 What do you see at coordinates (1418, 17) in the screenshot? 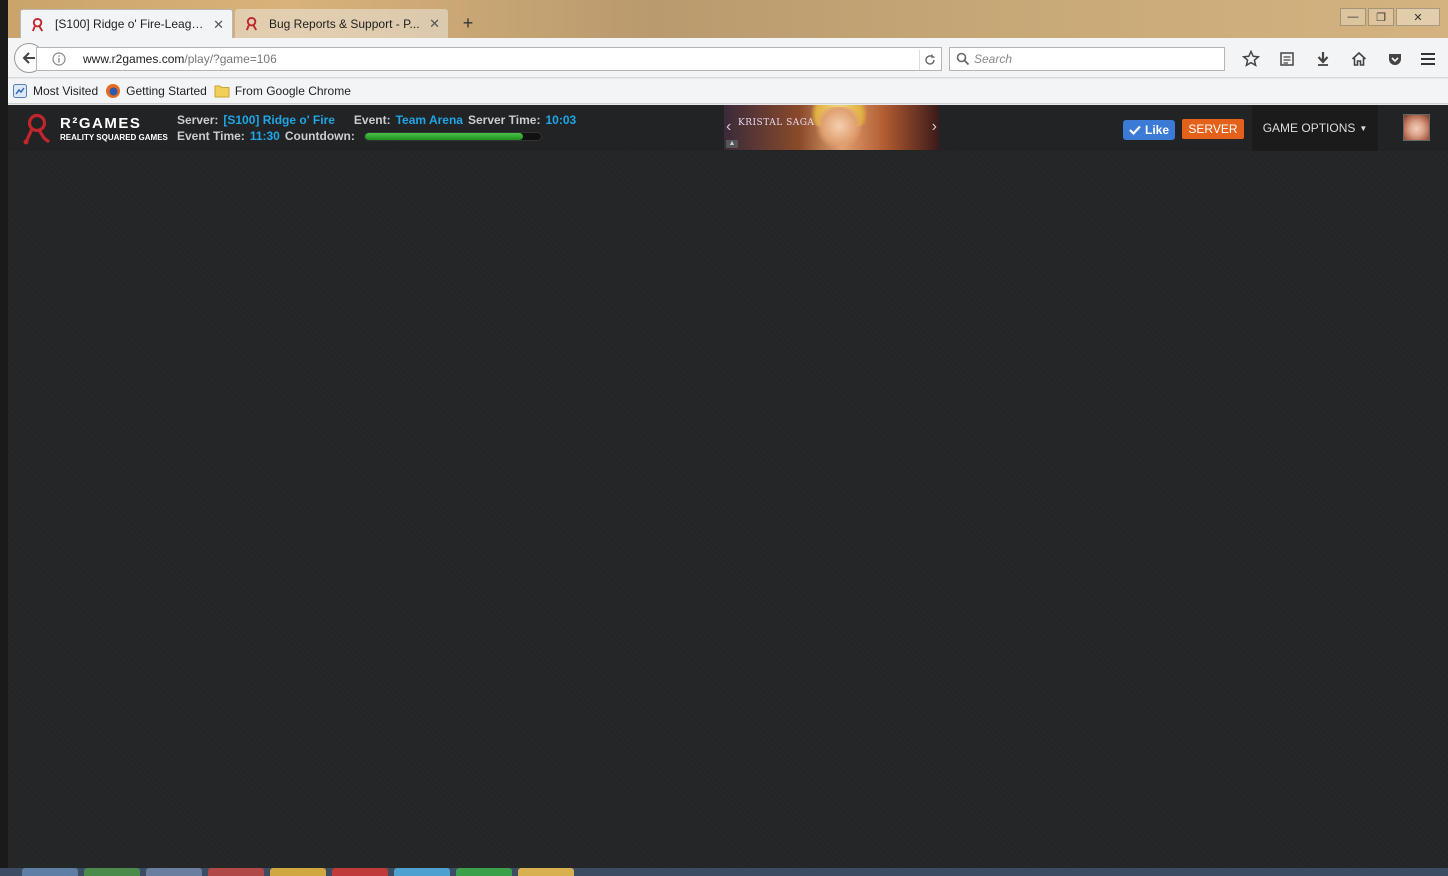
I see `close-window-button: ✕` at bounding box center [1418, 17].